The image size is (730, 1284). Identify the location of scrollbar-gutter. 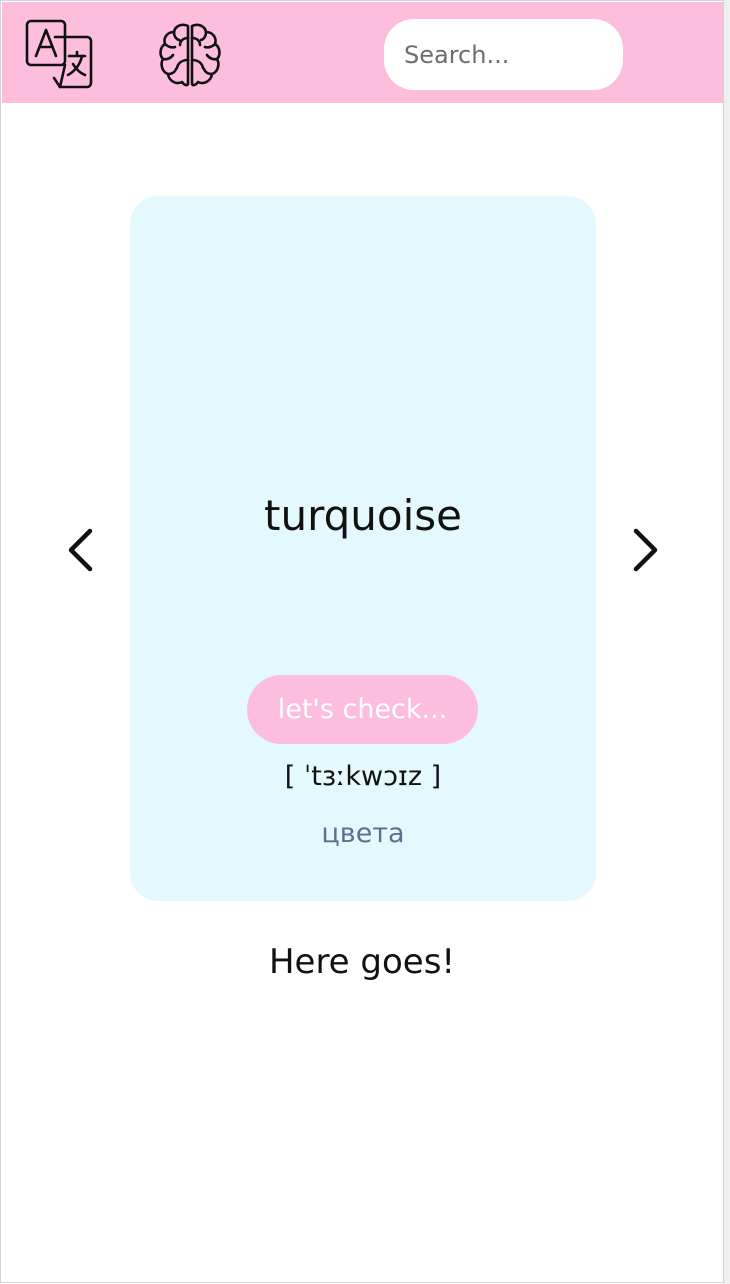
(727, 642).